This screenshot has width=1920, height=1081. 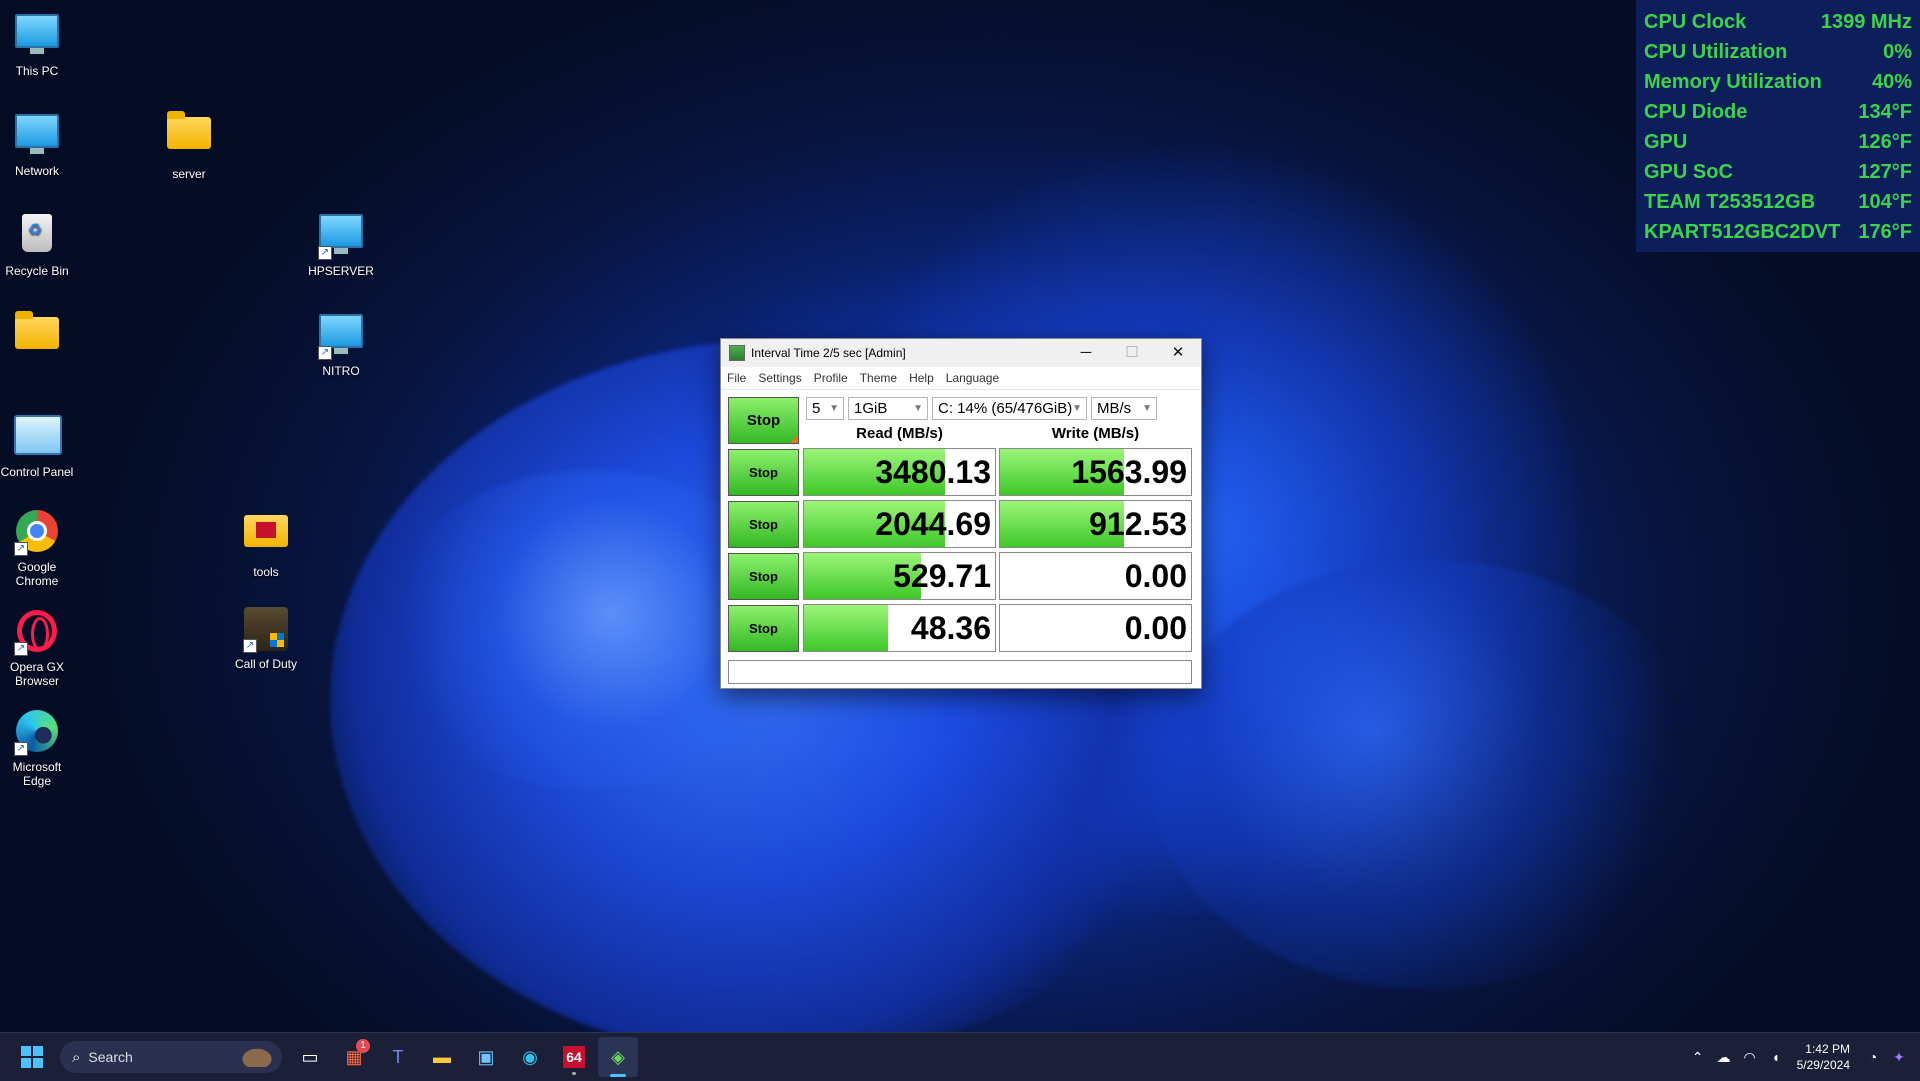 I want to click on store-icon: ▣, so click(x=486, y=1056).